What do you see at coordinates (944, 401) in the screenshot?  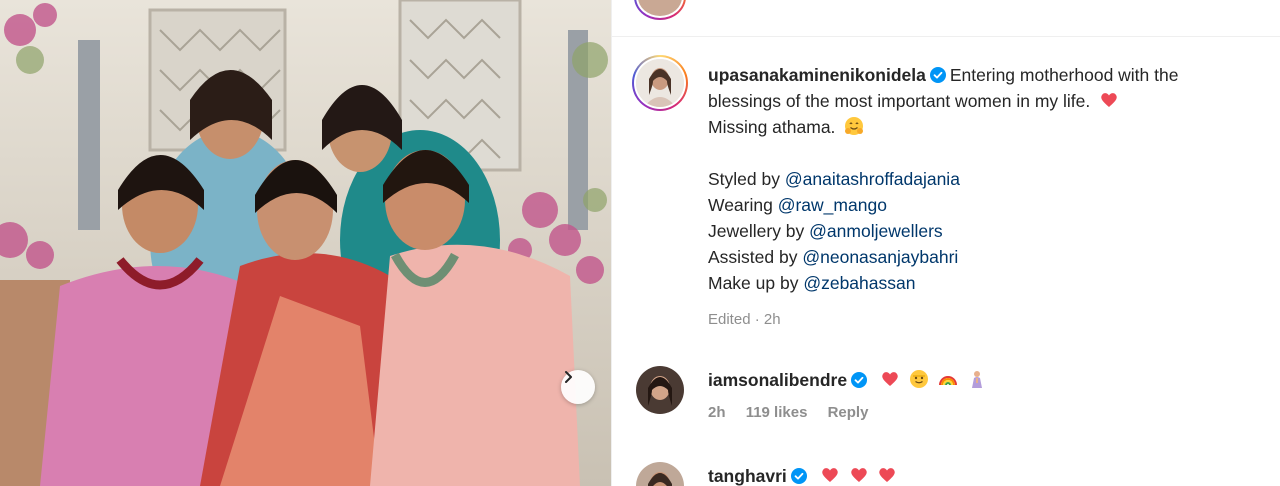 I see `comment-item: iamsonalibendre 2h 119 likes Reply` at bounding box center [944, 401].